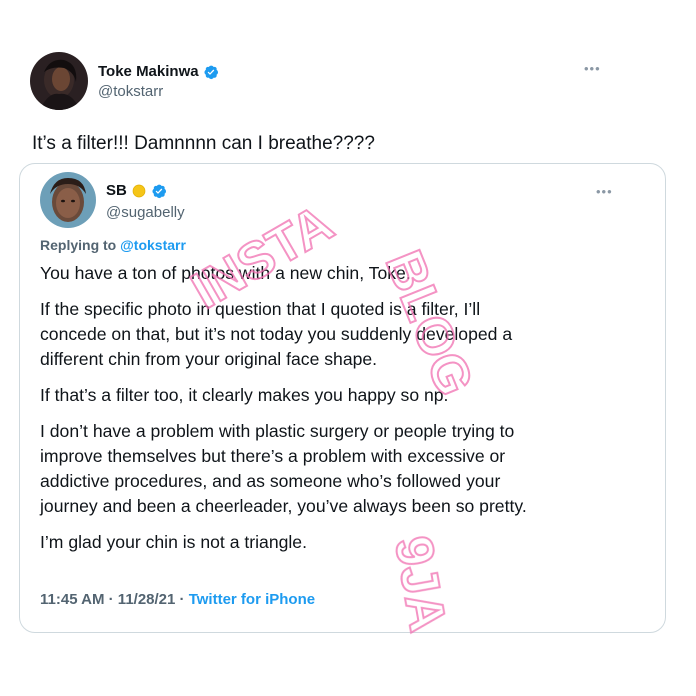 The image size is (696, 696). Describe the element at coordinates (173, 542) in the screenshot. I see `quoted-line: I’m glad your chin is not a triangle.` at that location.